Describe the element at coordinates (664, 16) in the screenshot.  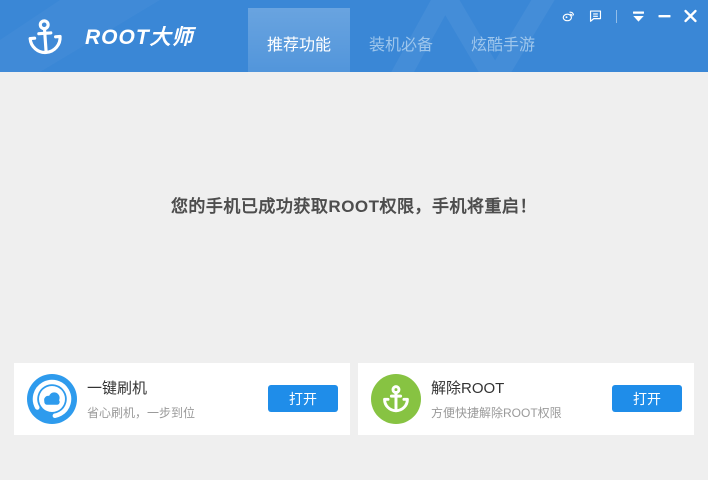
I see `minimize-icon` at that location.